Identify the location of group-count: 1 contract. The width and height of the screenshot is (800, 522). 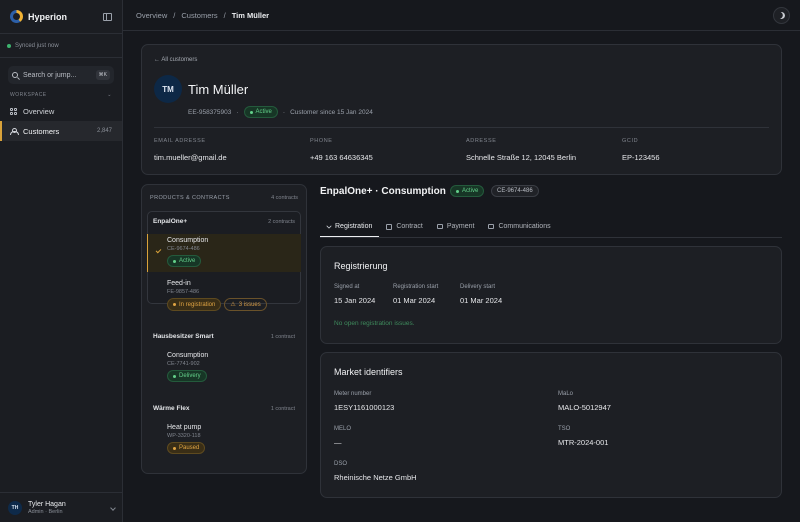
(282, 409).